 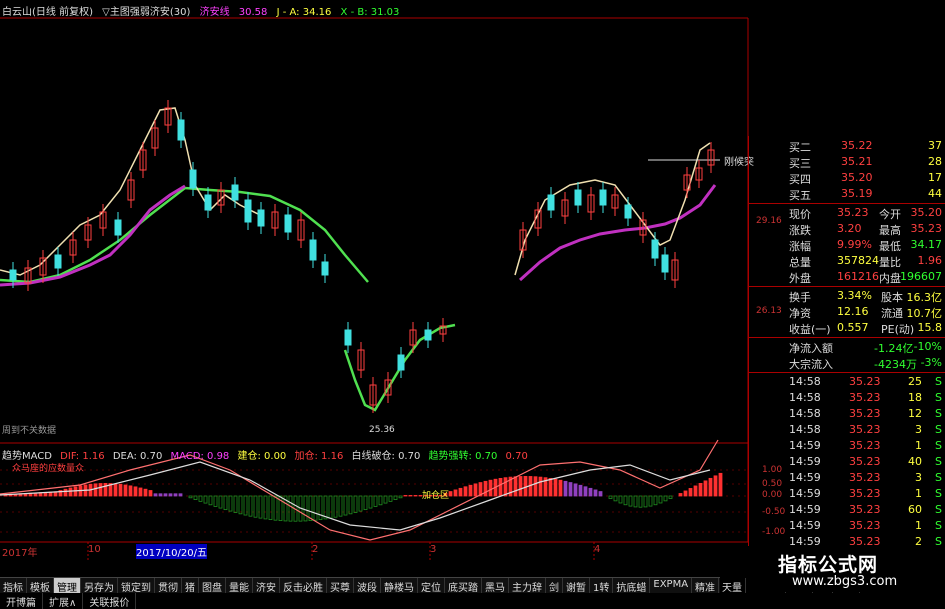 What do you see at coordinates (800, 163) in the screenshot?
I see `bid-label: 买三` at bounding box center [800, 163].